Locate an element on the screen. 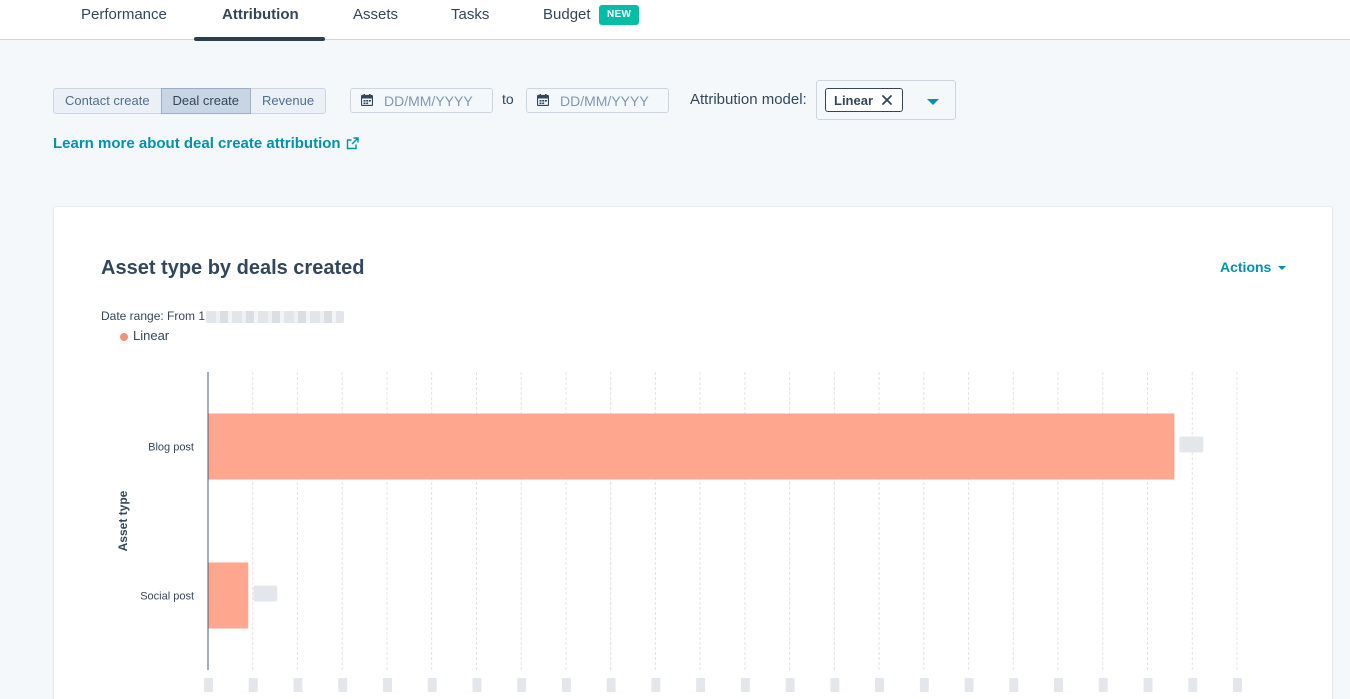 The height and width of the screenshot is (699, 1350). to-label: to is located at coordinates (508, 99).